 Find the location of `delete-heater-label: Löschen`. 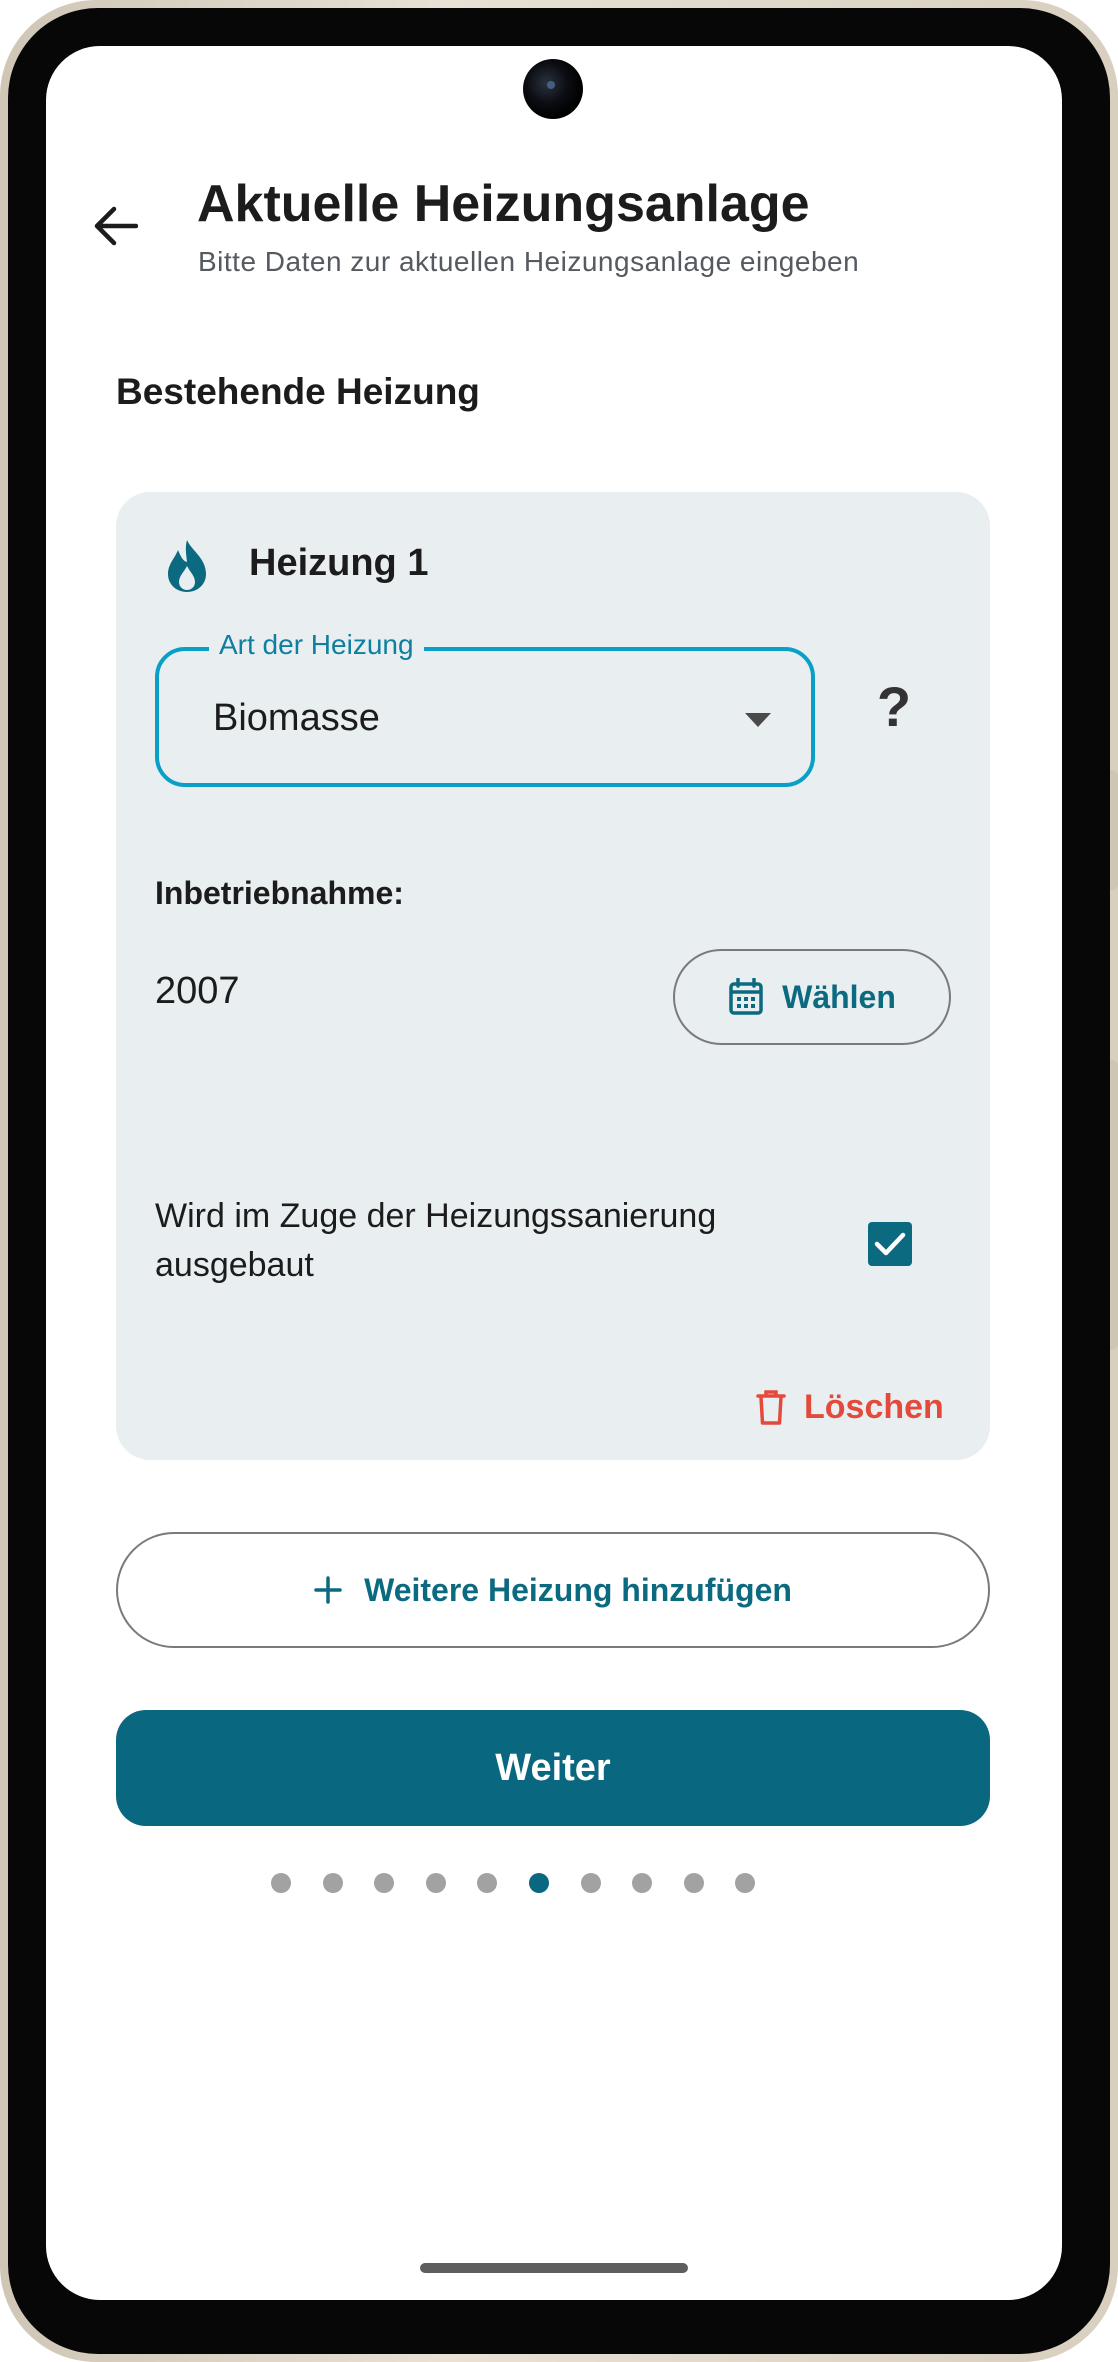

delete-heater-label: Löschen is located at coordinates (874, 1406).